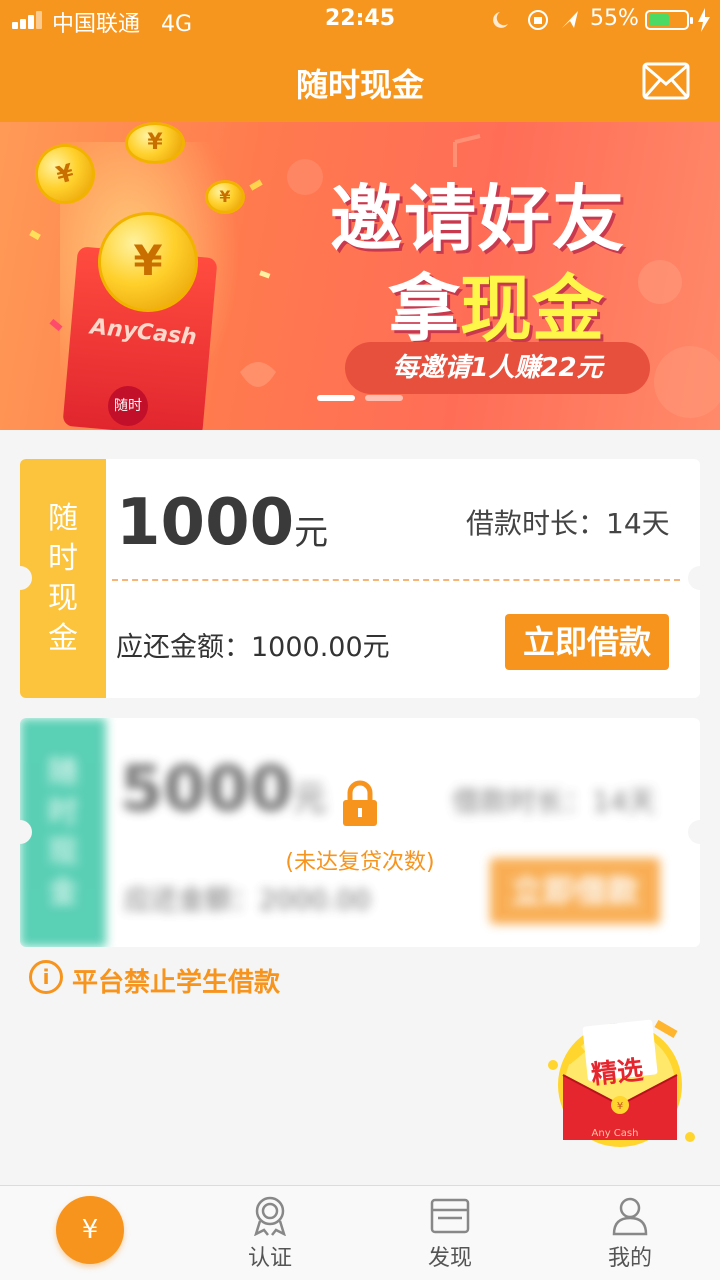  I want to click on student-notice: 平台禁止学生借款, so click(176, 983).